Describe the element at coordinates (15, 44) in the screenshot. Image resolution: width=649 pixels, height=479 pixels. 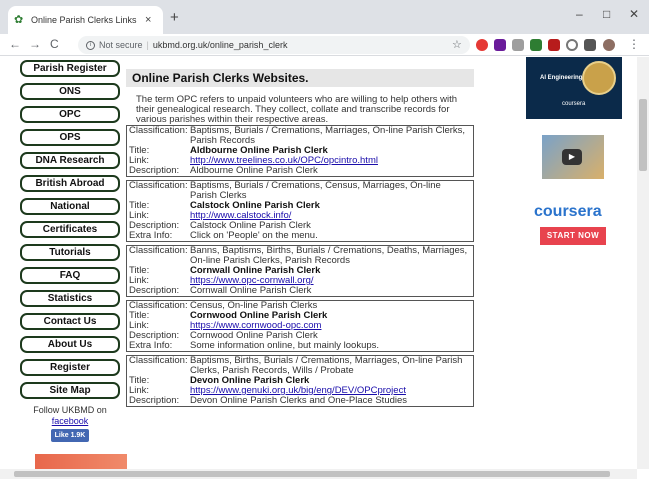
I see `back-button: ←` at that location.